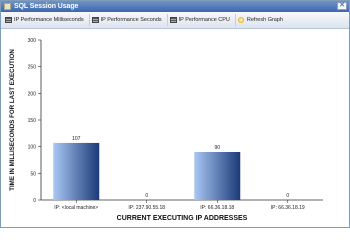  Describe the element at coordinates (7, 6) in the screenshot. I see `app-icon` at that location.